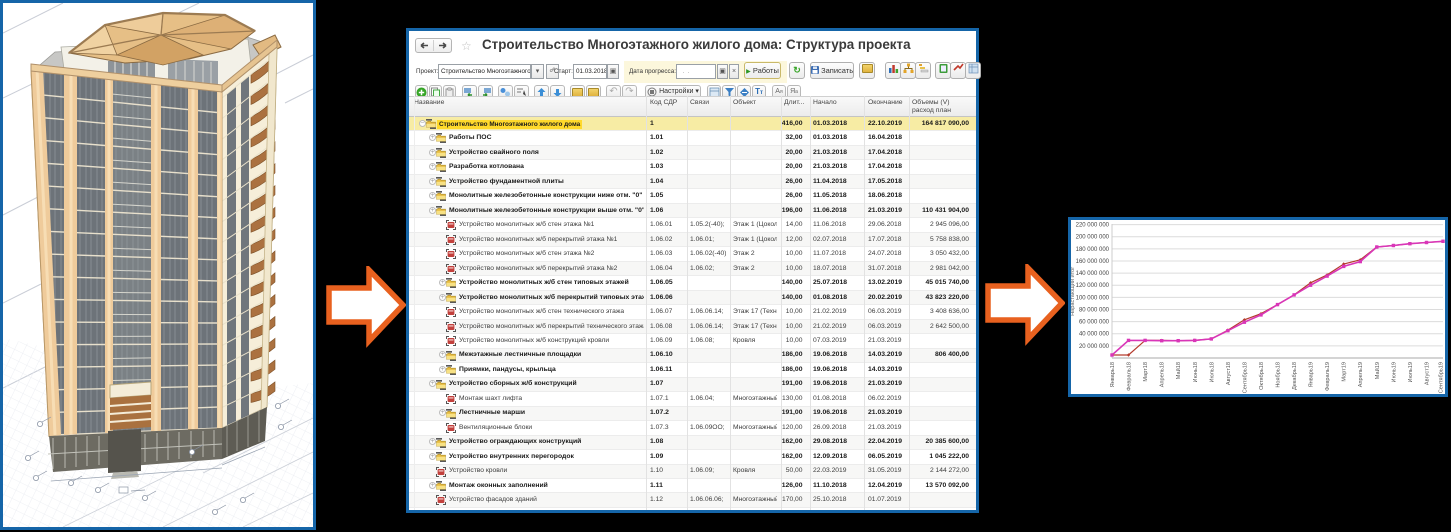 Image resolution: width=1451 pixels, height=532 pixels. Describe the element at coordinates (1178, 370) in the screenshot. I see `svg-text: Май18` at that location.